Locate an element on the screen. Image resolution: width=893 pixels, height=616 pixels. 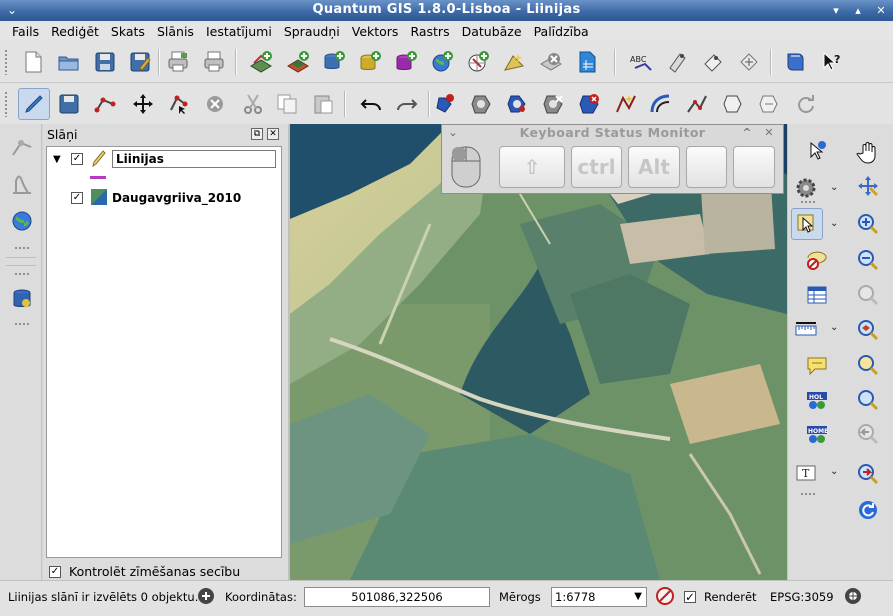
ksm-collapse-icon: ^ is located at coordinates (747, 133).